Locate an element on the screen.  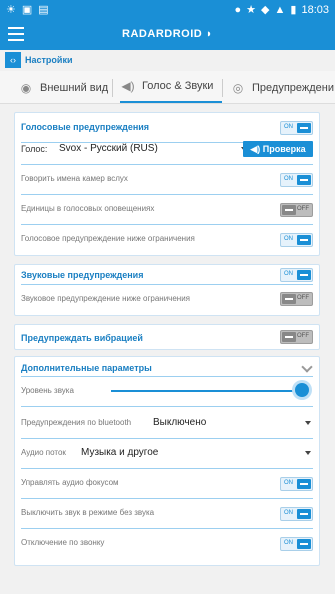
call-disable-row: Отключение по звонку ON is located at coordinates (167, 544).